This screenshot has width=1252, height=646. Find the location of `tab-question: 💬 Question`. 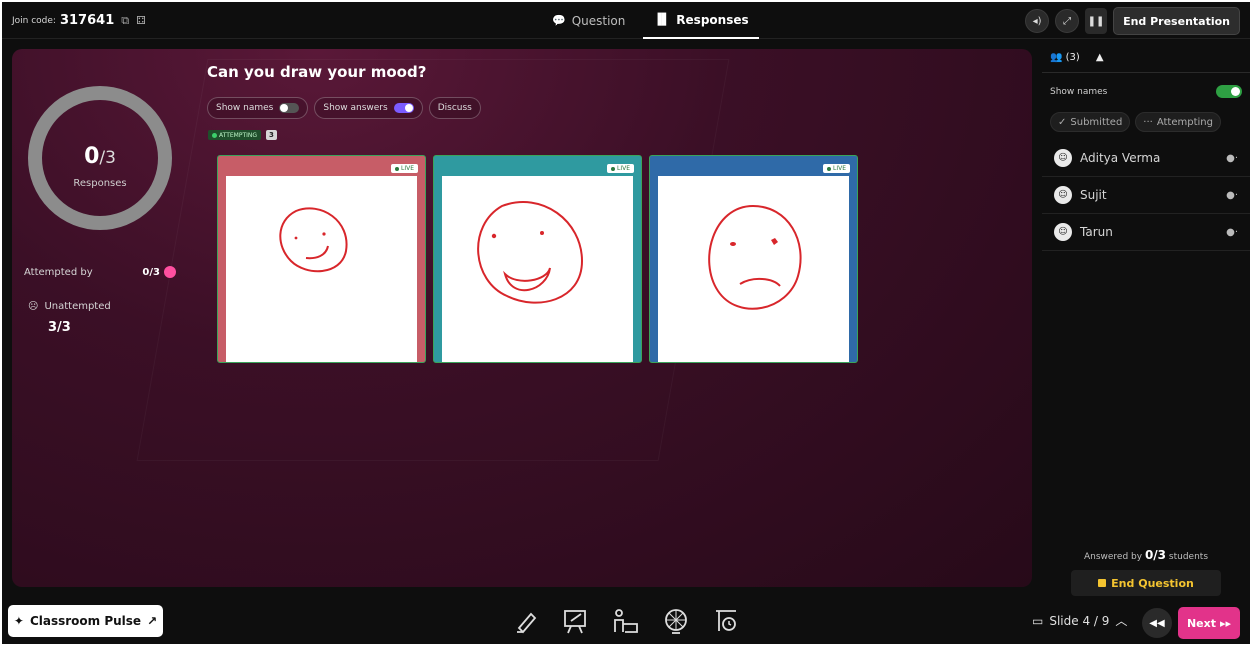

tab-question: 💬 Question is located at coordinates (588, 20).